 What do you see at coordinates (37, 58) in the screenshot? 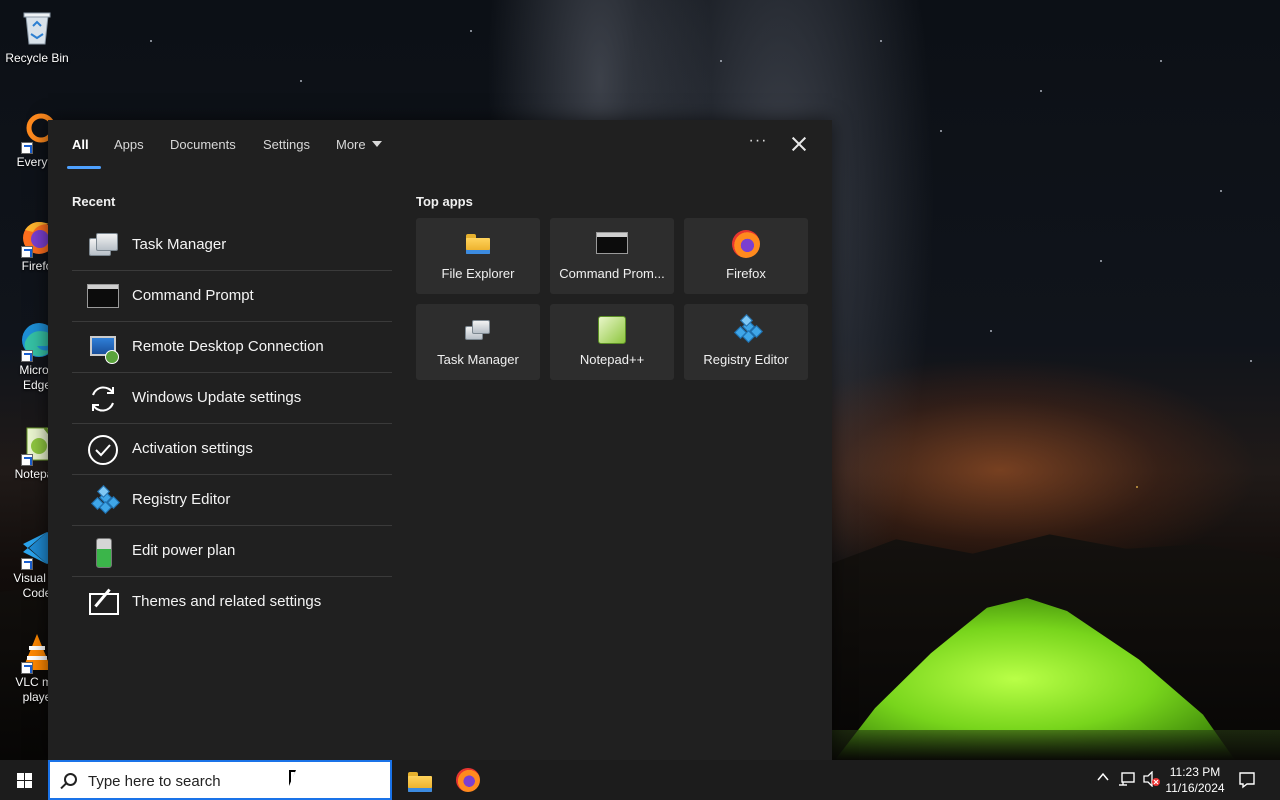
I see `desktop-icon-label: Recycle Bin` at bounding box center [37, 58].